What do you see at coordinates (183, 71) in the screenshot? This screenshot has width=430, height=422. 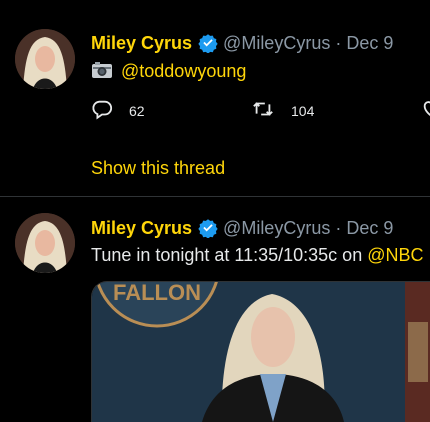 I see `mention-link: @toddowyoung` at bounding box center [183, 71].